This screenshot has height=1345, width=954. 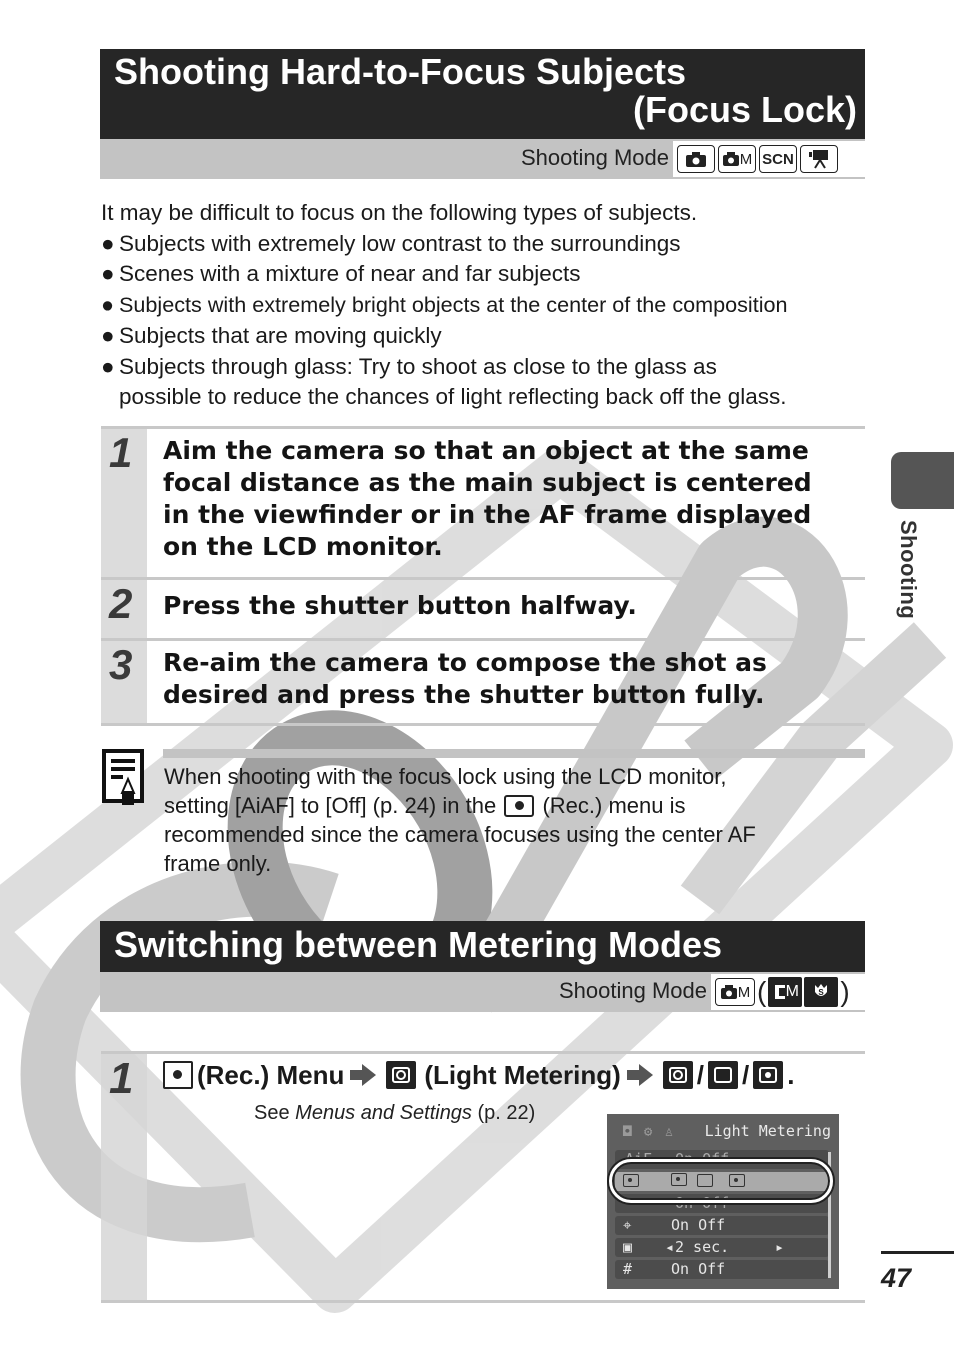 I want to click on auto-camera-icon, so click(x=696, y=159).